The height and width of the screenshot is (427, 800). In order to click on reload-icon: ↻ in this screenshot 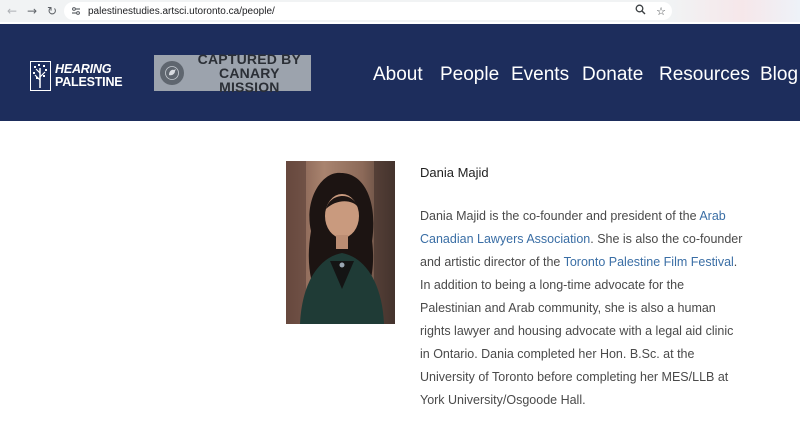, I will do `click(52, 11)`.